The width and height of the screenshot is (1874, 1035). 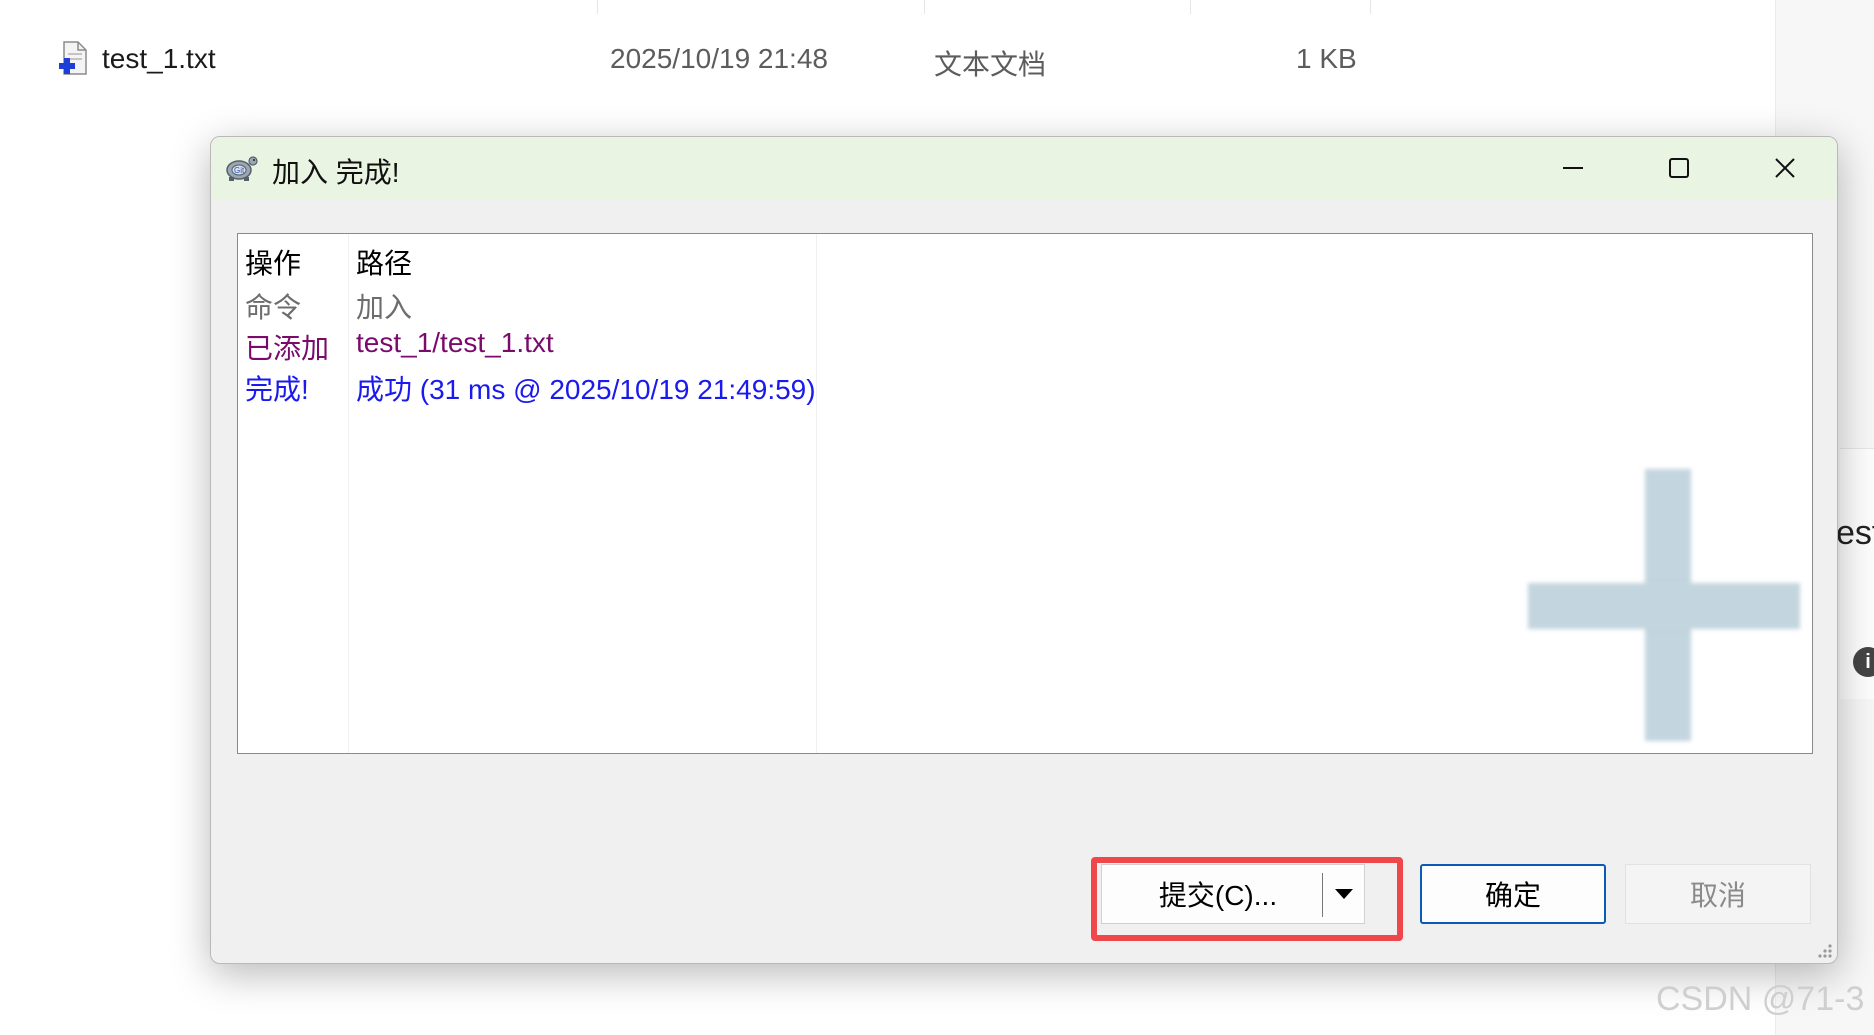 I want to click on details-title-fragment: est, so click(x=1855, y=533).